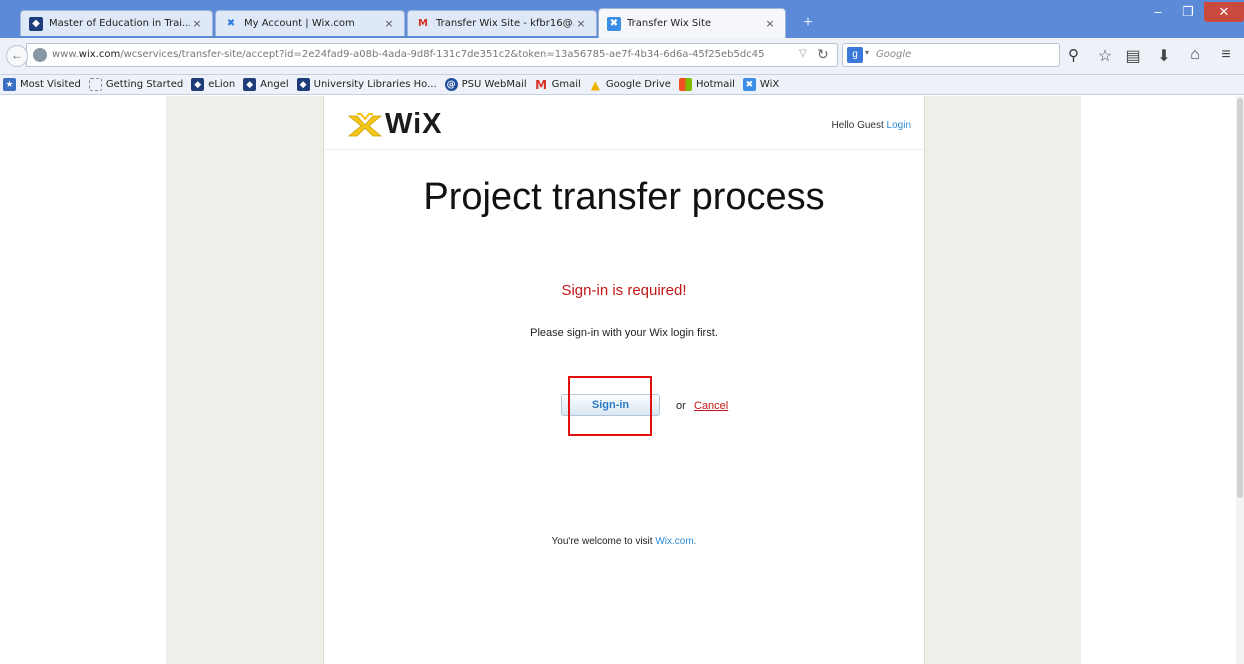 This screenshot has height=664, width=1244. Describe the element at coordinates (595, 84) in the screenshot. I see `google-drive-icon: ▲` at that location.